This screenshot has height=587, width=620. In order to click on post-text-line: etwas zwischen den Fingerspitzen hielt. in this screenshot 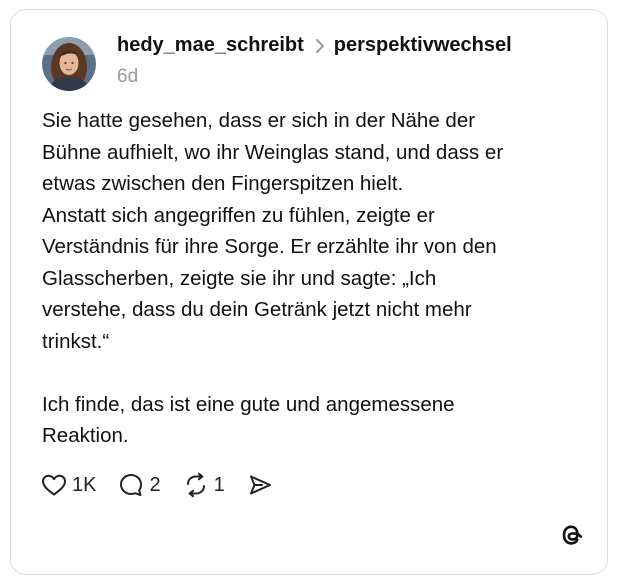, I will do `click(223, 183)`.